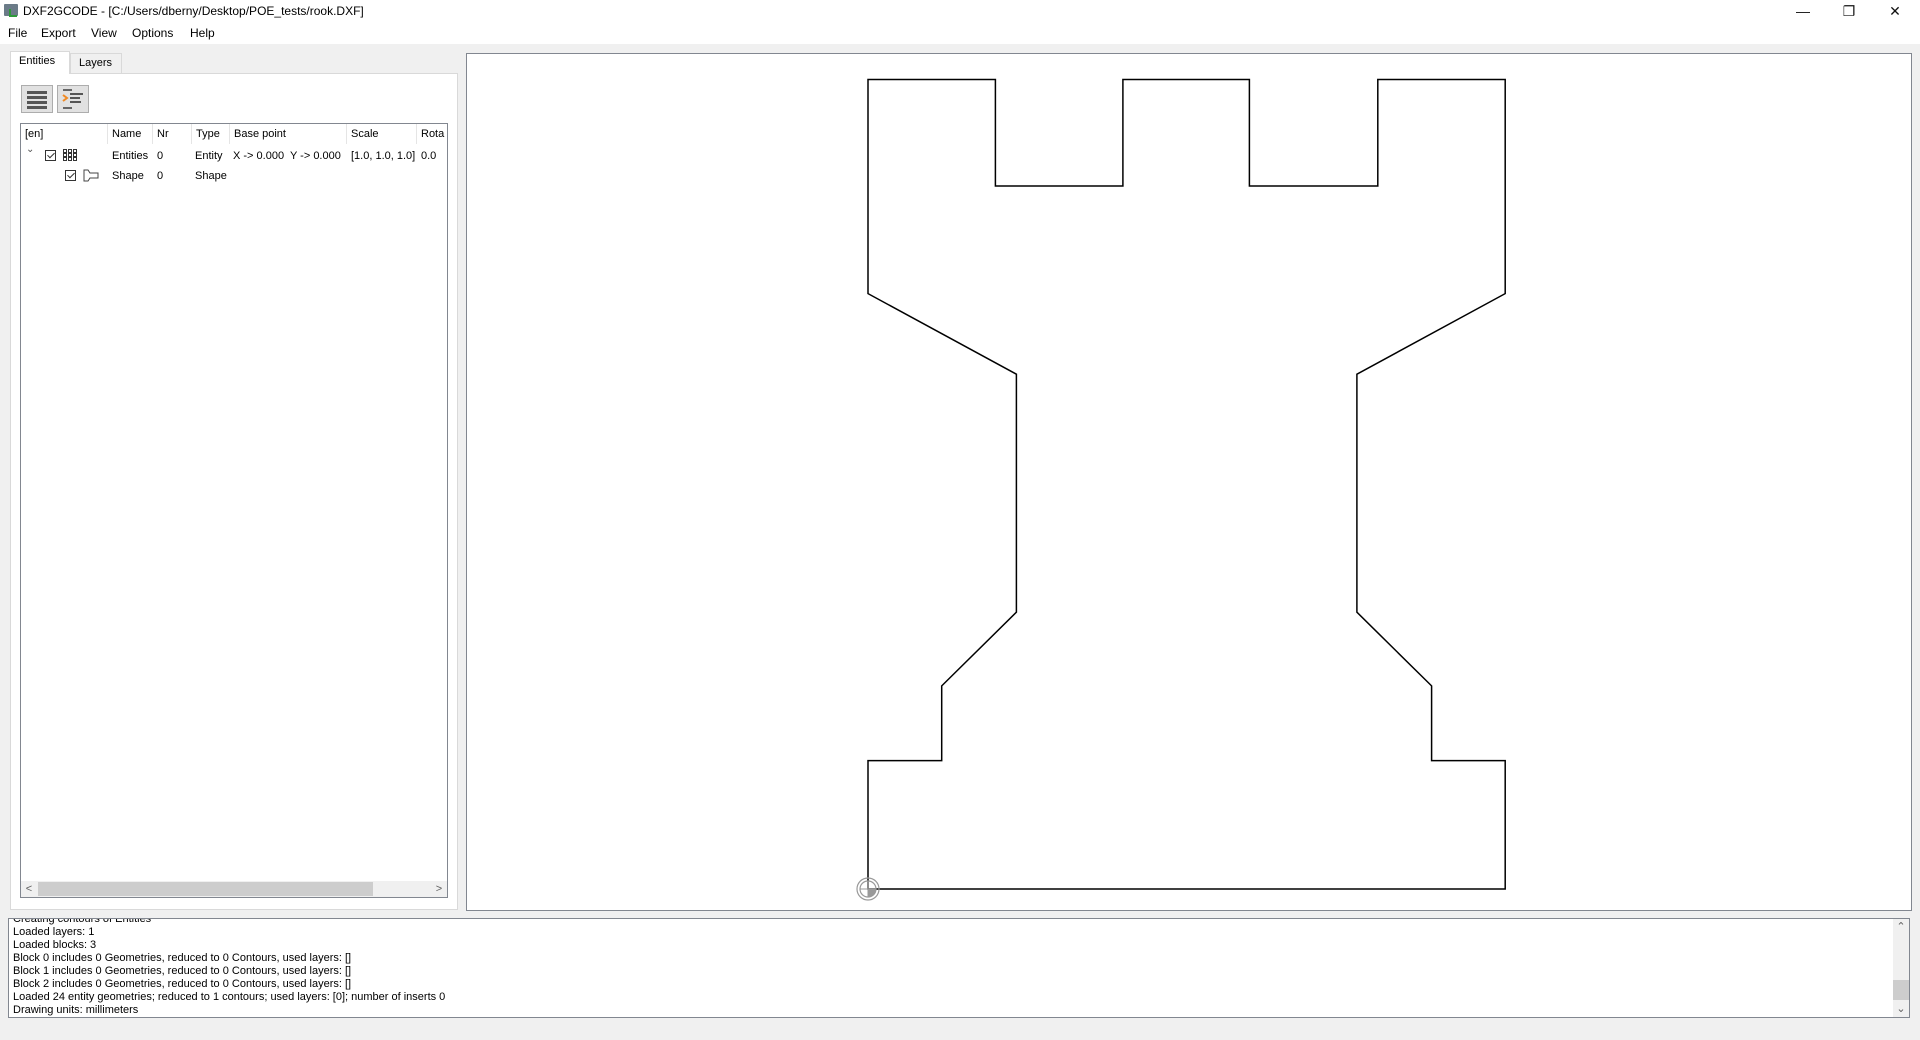  Describe the element at coordinates (130, 134) in the screenshot. I see `col-header-name: Name` at that location.